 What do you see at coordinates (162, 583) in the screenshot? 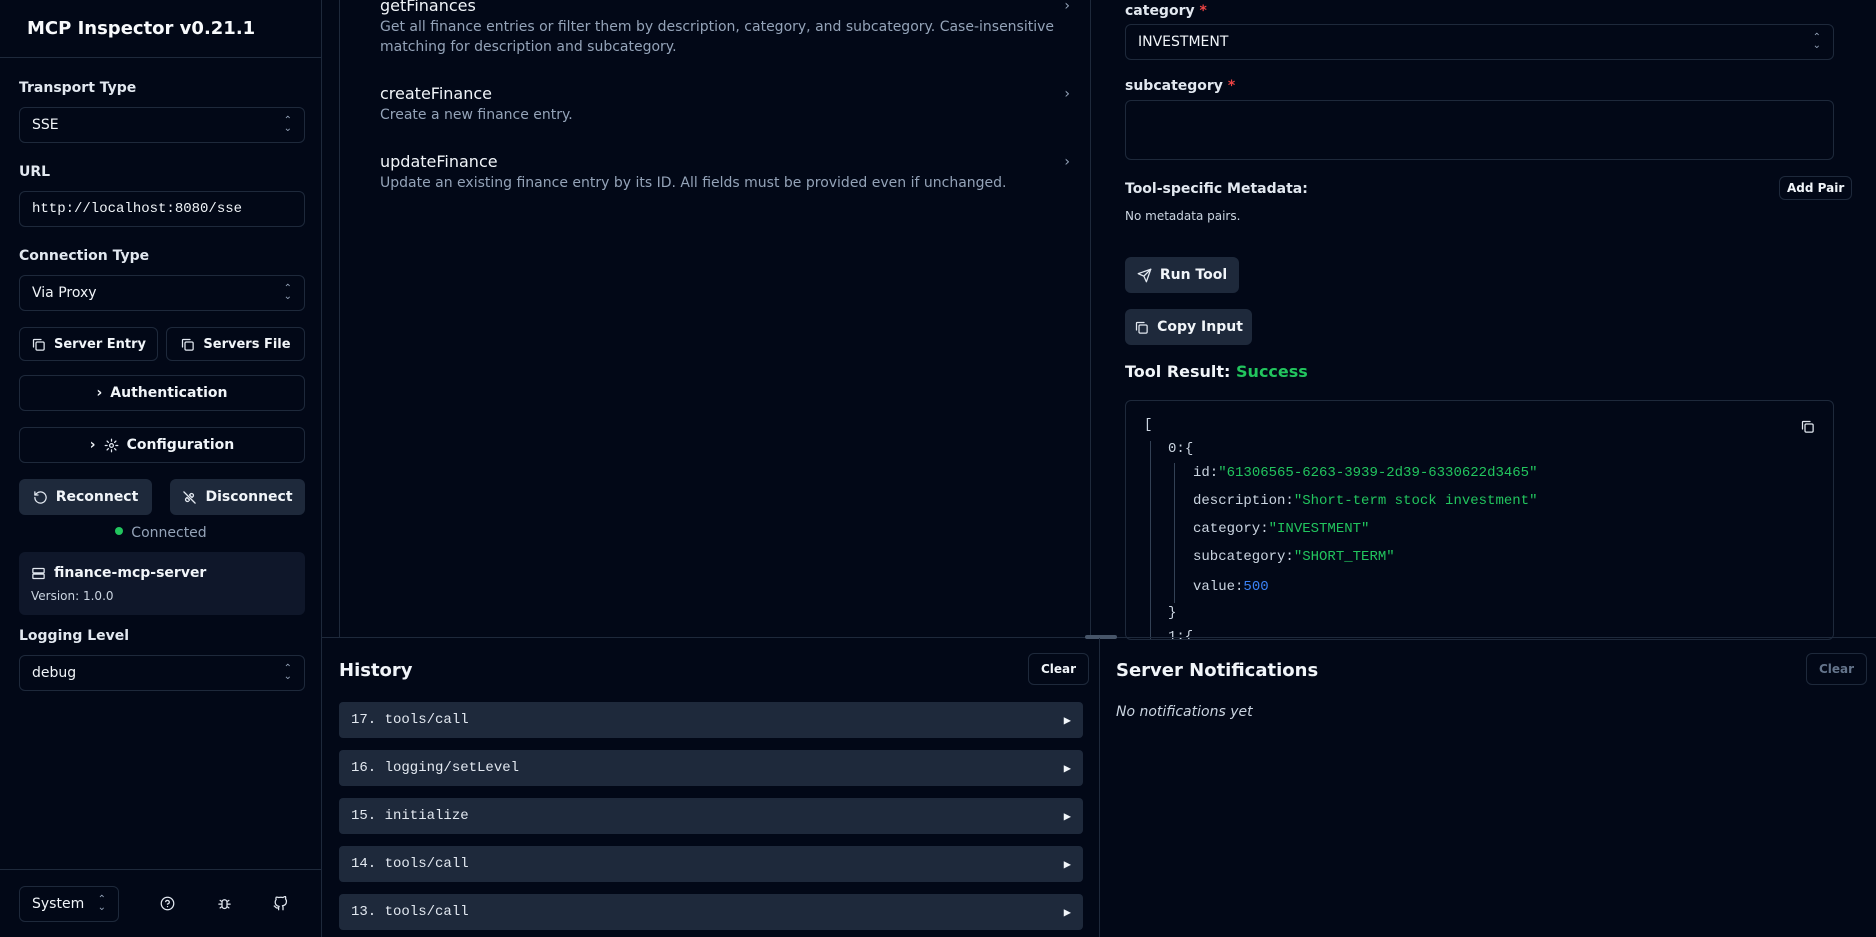
I see `server-info-card: finance-mcp-server Version: 1.0.0` at bounding box center [162, 583].